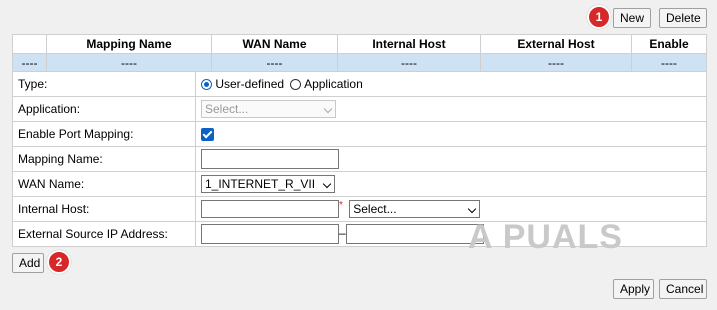 The height and width of the screenshot is (310, 717). I want to click on external-source-ip-end-input, so click(414, 234).